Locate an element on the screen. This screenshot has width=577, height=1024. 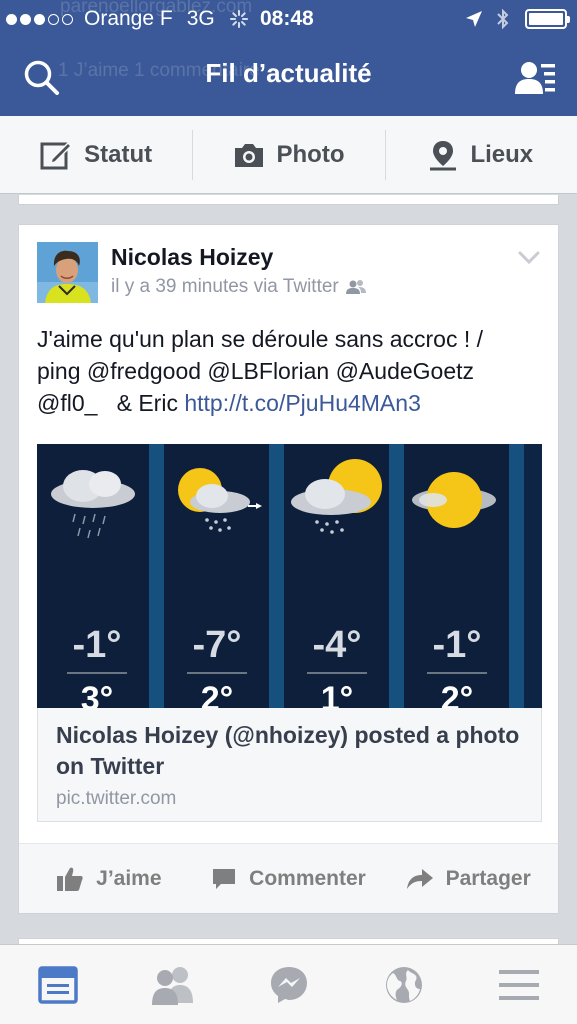
link-preview-domain: pic.twitter.com is located at coordinates (116, 798).